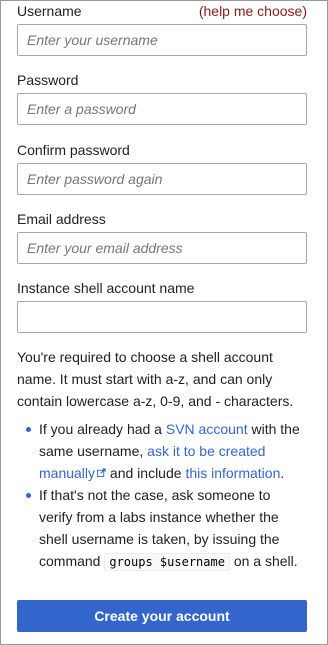 Image resolution: width=328 pixels, height=645 pixels. Describe the element at coordinates (61, 219) in the screenshot. I see `email-label: Email address` at that location.